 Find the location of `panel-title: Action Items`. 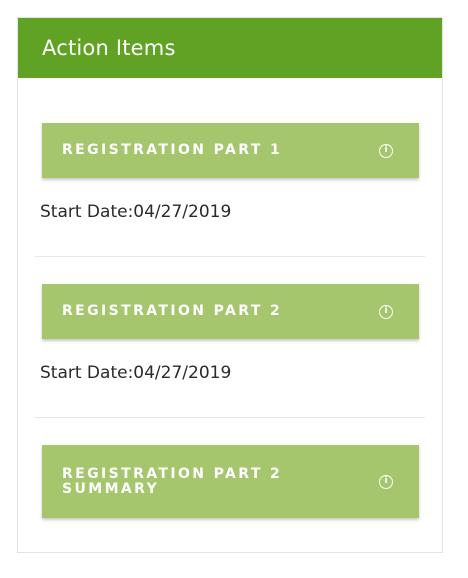

panel-title: Action Items is located at coordinates (109, 48).